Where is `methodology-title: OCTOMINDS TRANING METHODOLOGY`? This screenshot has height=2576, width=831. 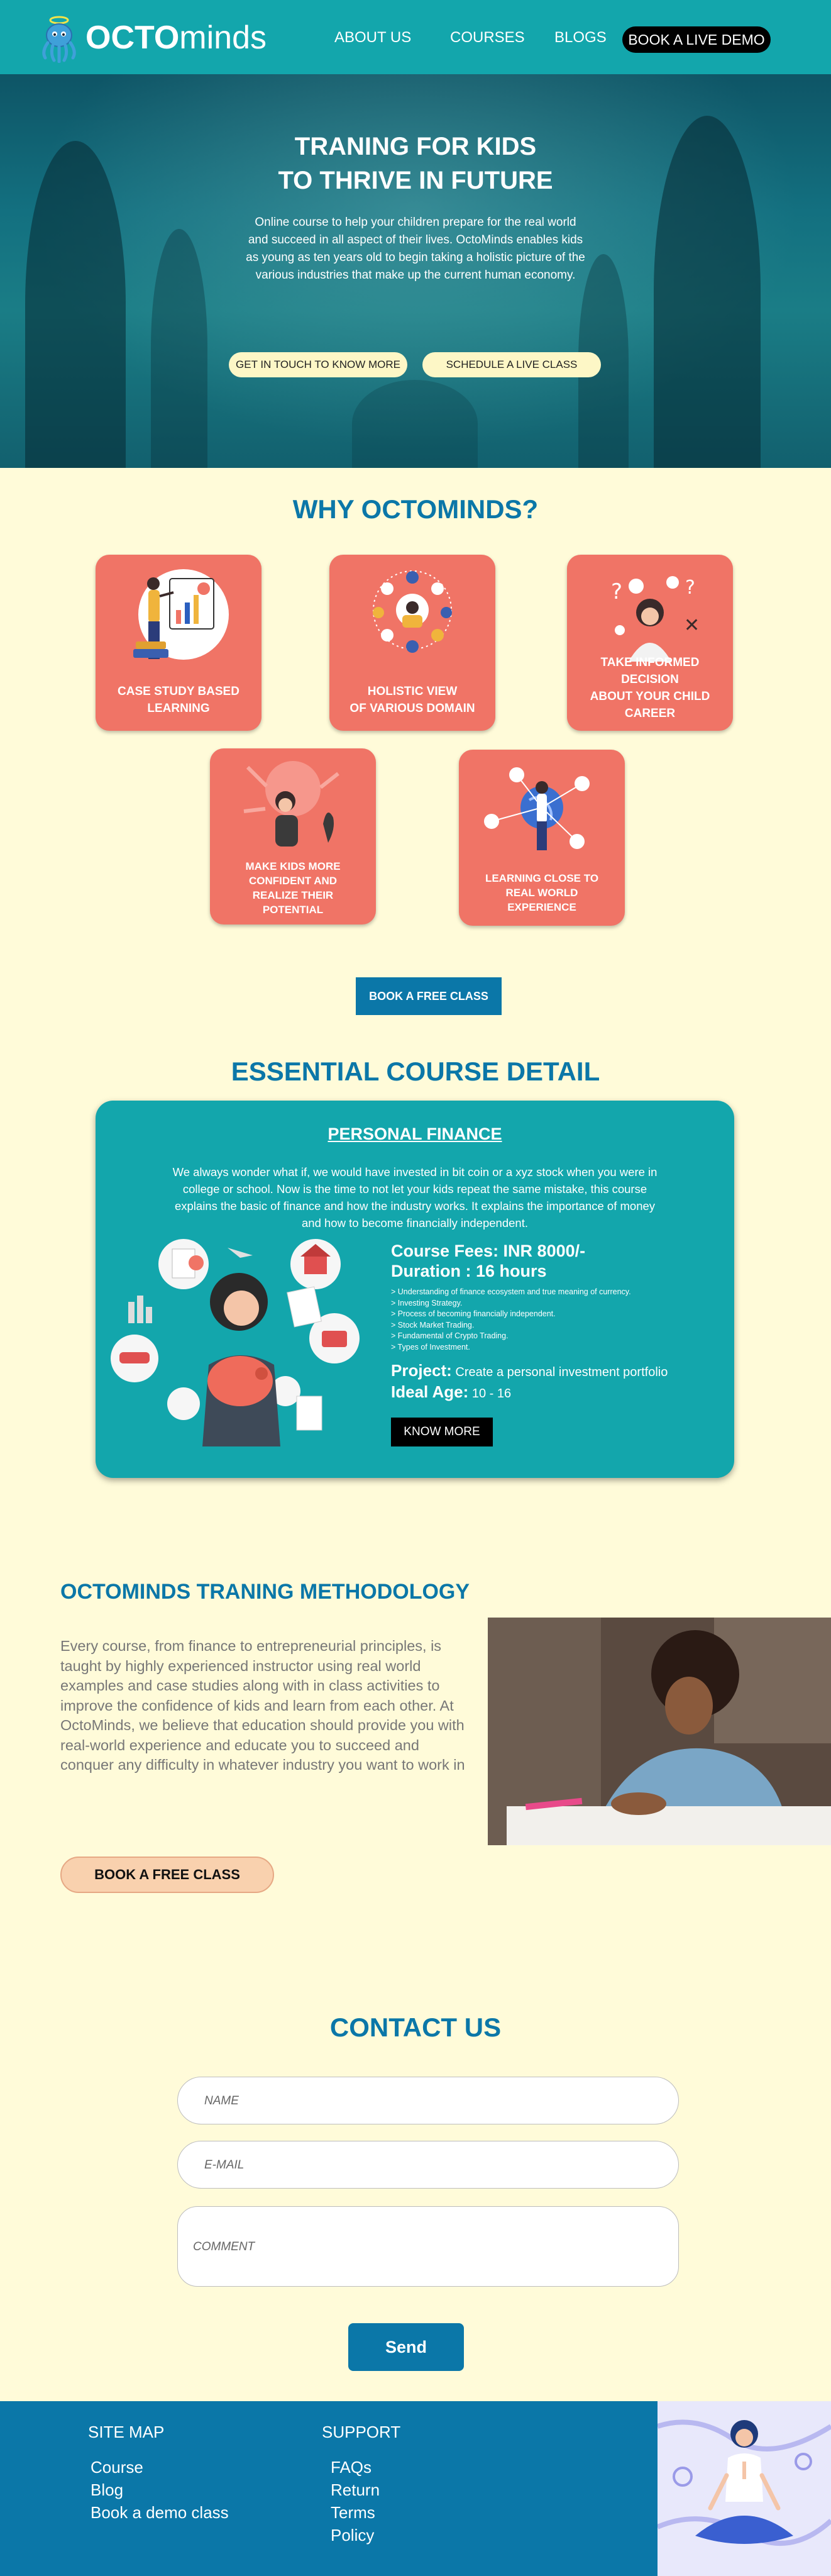 methodology-title: OCTOMINDS TRANING METHODOLOGY is located at coordinates (265, 1592).